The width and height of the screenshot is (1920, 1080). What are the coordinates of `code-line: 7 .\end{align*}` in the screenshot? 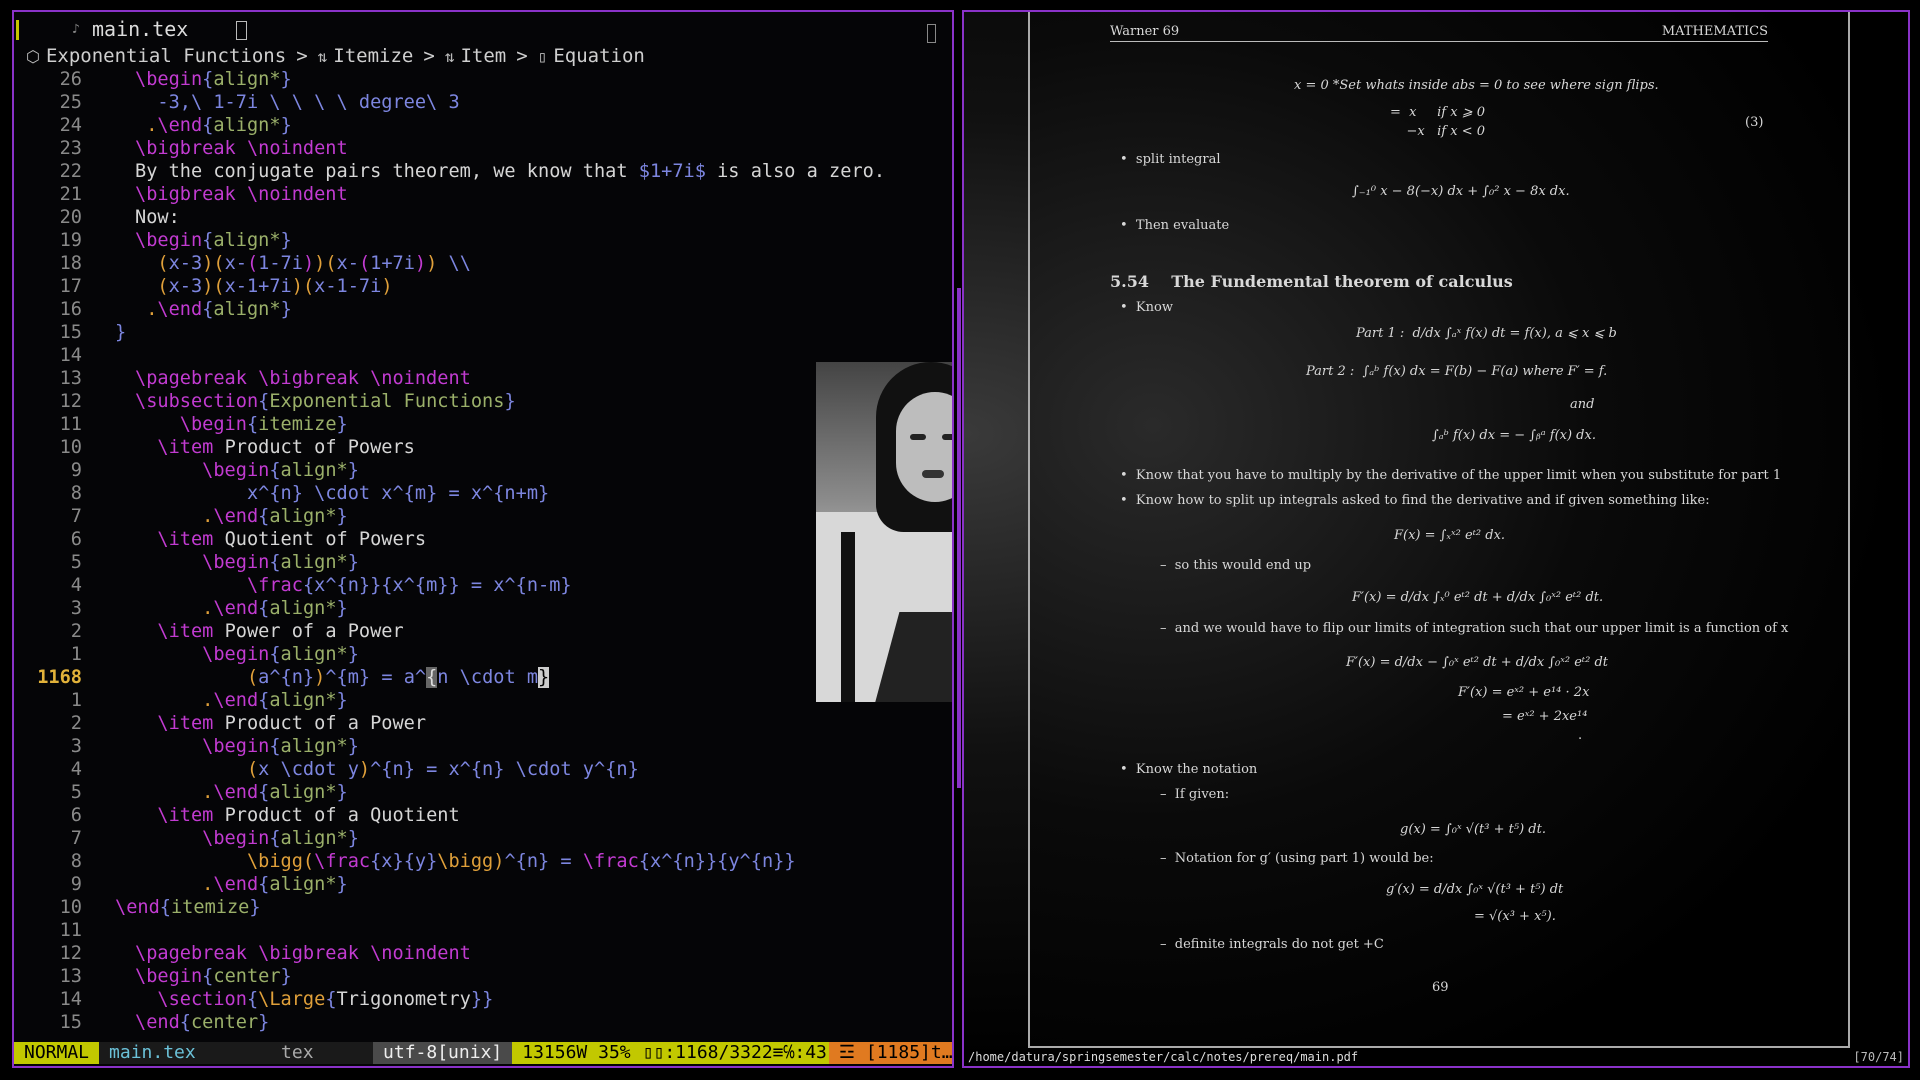 It's located at (483, 516).